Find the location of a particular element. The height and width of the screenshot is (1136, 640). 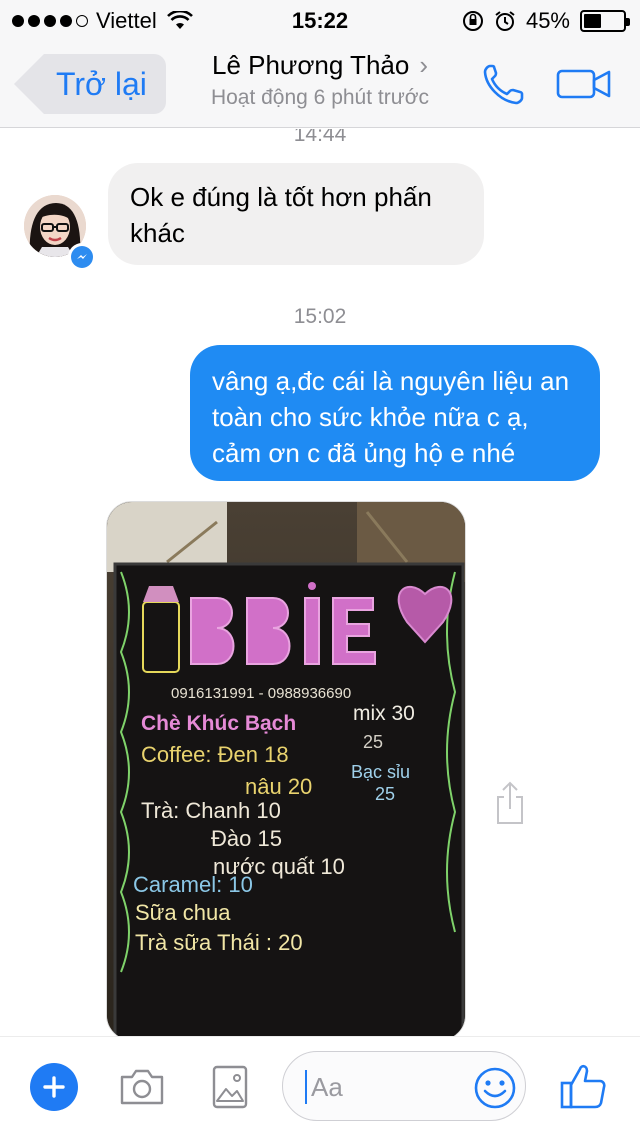

battery-icon is located at coordinates (605, 21).